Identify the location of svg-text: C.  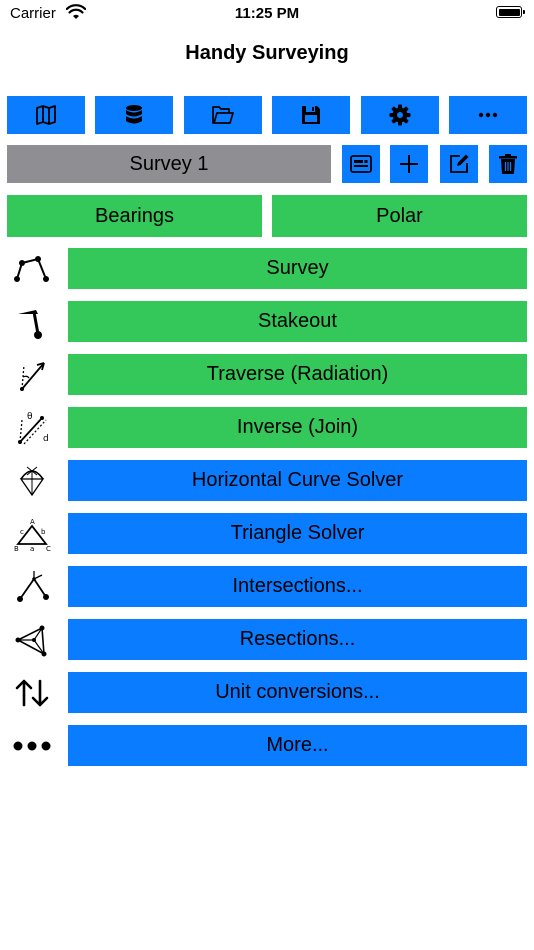
(48, 549).